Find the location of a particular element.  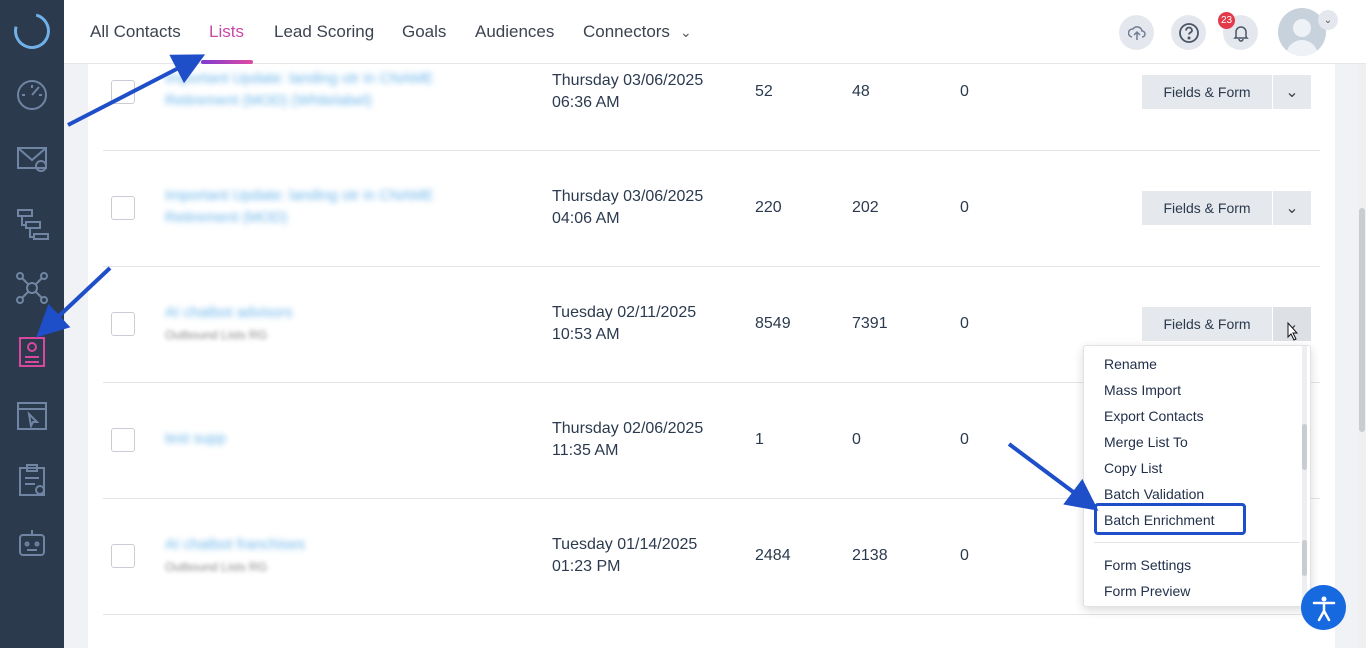

count-cell: 52 is located at coordinates (764, 91).